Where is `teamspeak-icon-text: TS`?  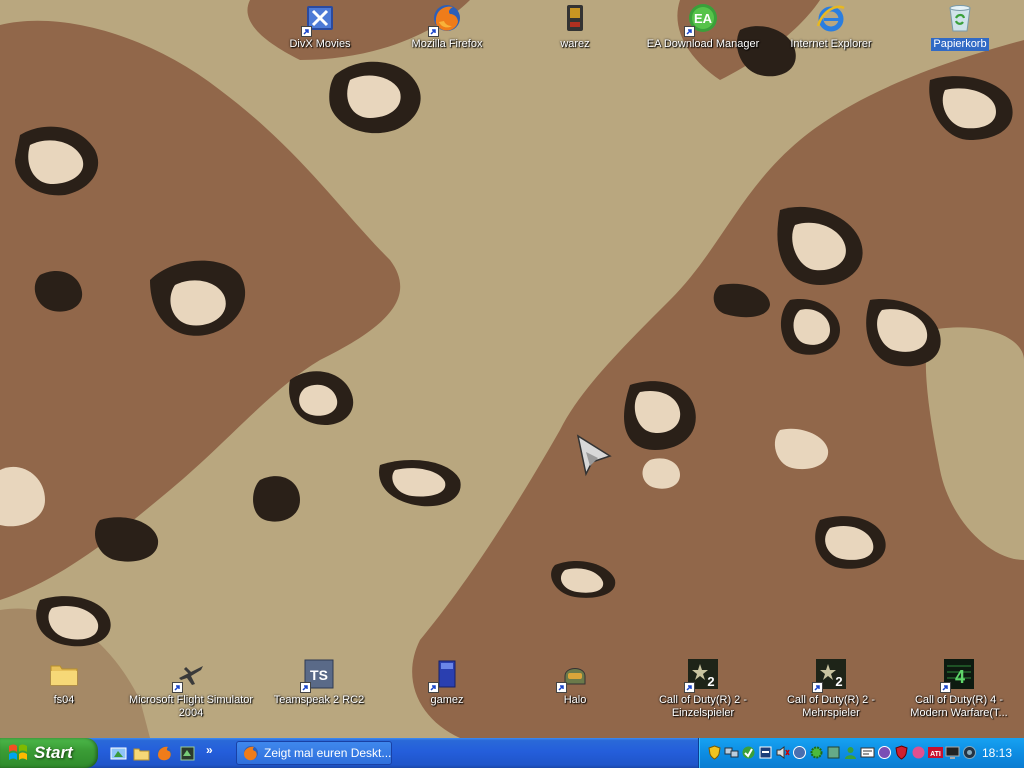
teamspeak-icon-text: TS is located at coordinates (319, 675).